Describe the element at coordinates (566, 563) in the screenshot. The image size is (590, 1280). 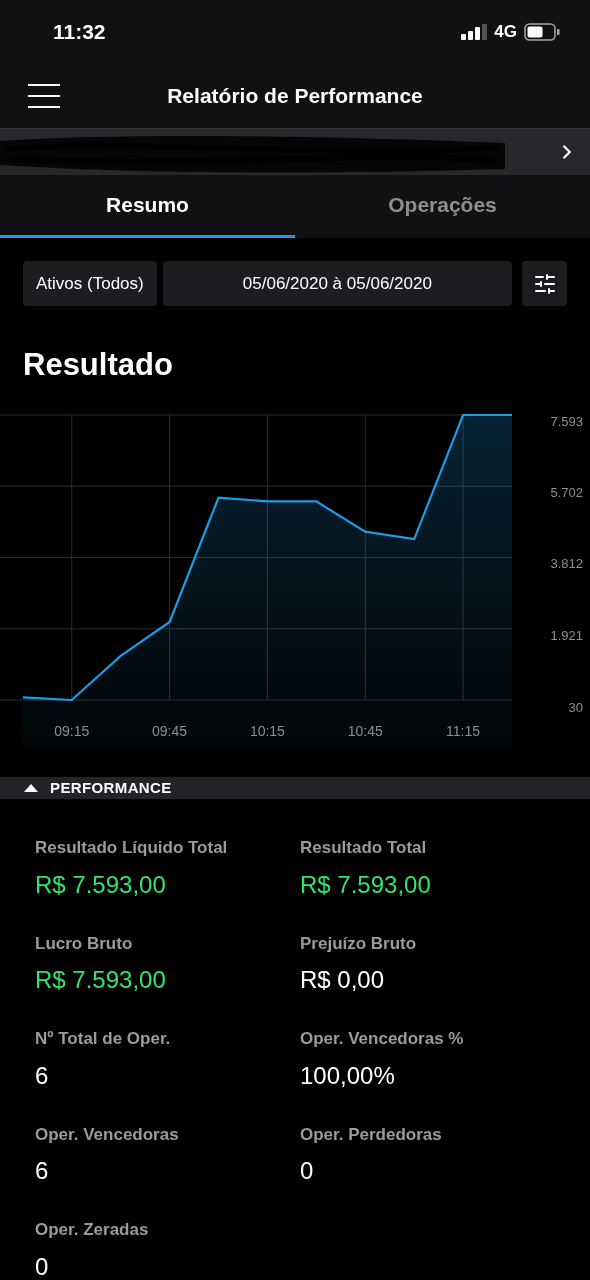
I see `y-axis-label: 3.812` at that location.